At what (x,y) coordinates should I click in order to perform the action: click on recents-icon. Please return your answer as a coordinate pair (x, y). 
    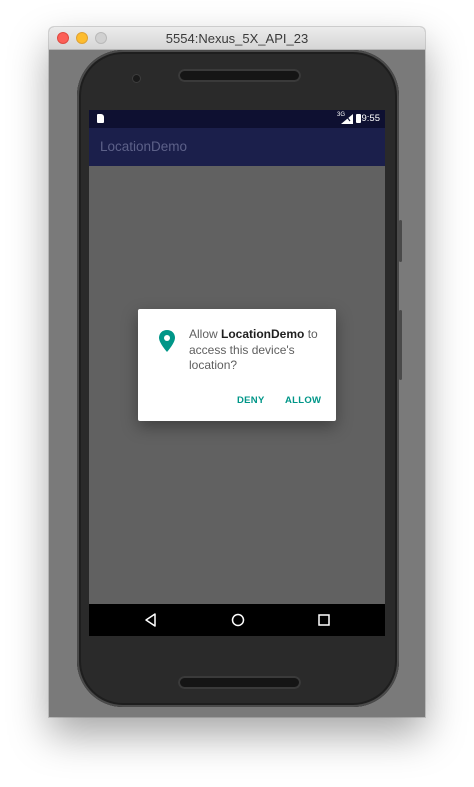
    Looking at the image, I should click on (324, 620).